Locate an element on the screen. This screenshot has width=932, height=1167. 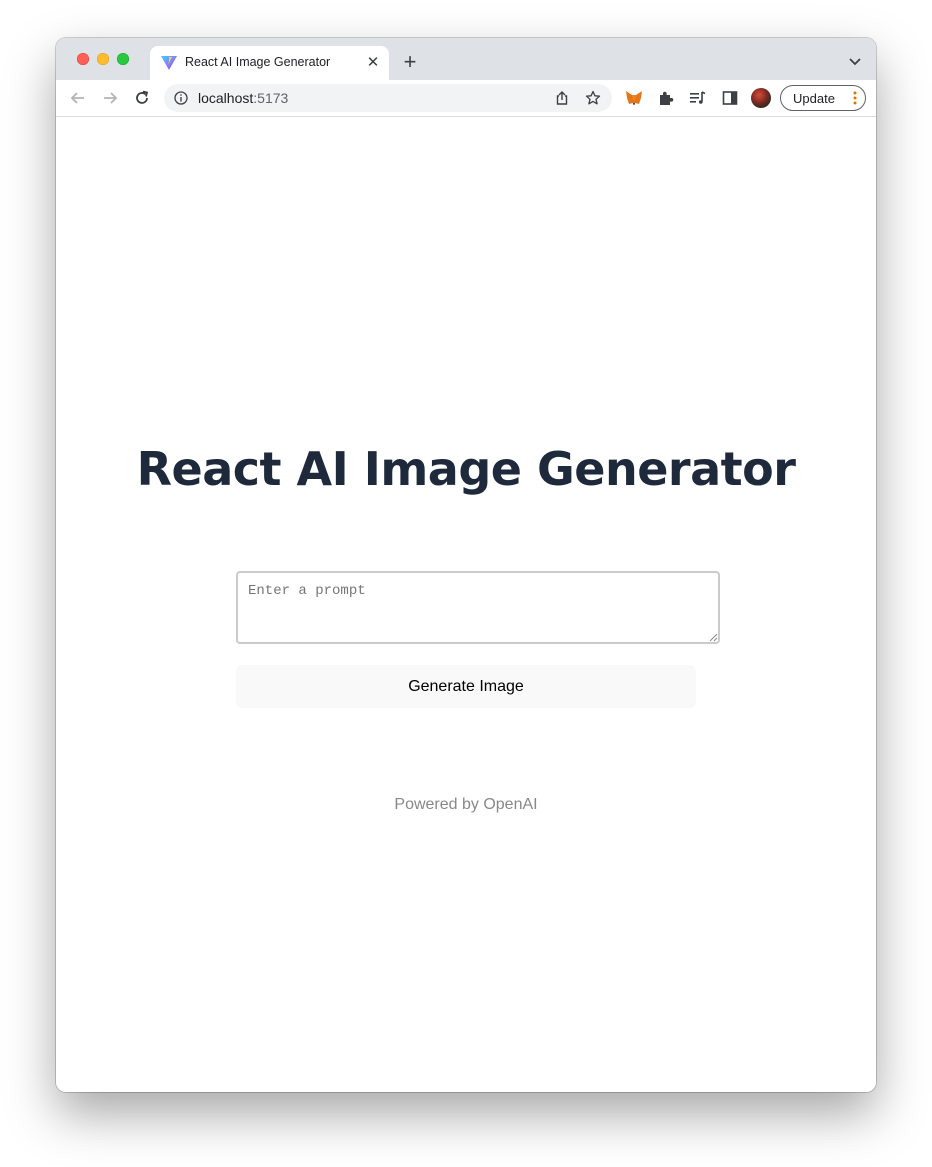
address-bar: localhost:5173 is located at coordinates (388, 98).